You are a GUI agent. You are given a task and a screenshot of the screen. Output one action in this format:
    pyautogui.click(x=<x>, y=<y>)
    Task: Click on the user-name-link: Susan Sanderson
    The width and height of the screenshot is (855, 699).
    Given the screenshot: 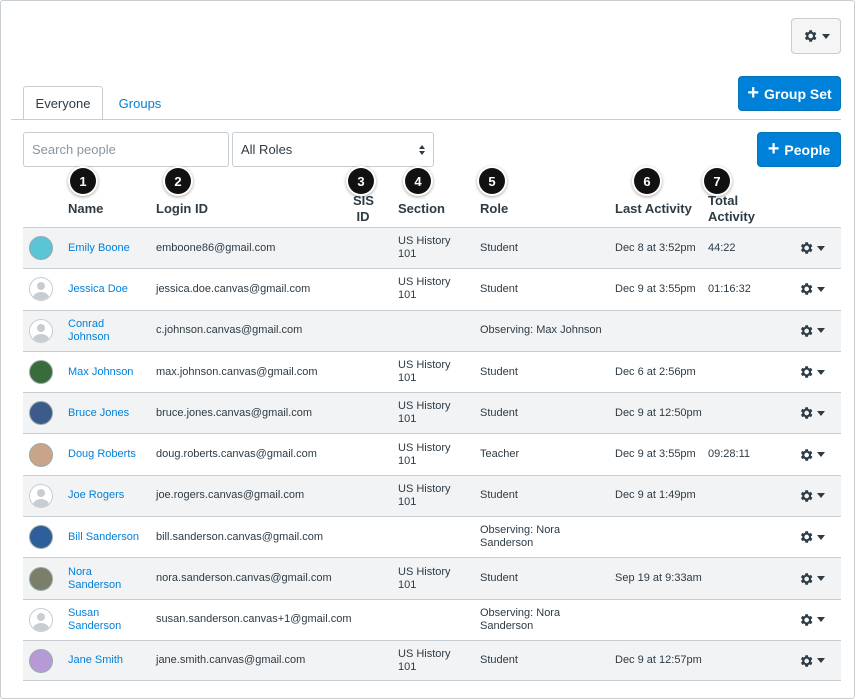 What is the action you would take?
    pyautogui.click(x=108, y=620)
    